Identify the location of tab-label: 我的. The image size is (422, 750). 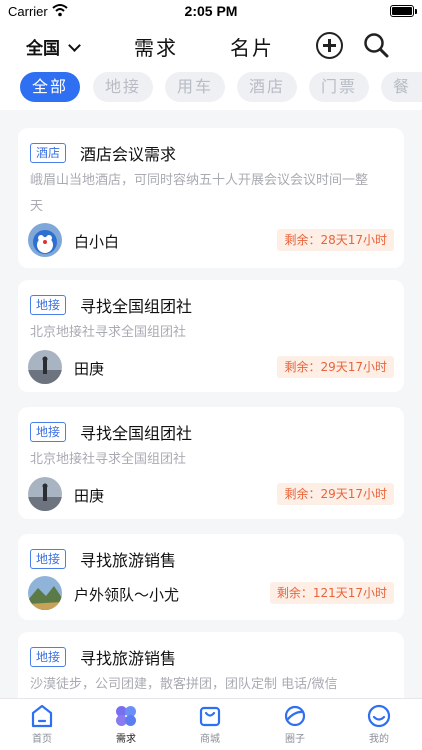
(379, 739).